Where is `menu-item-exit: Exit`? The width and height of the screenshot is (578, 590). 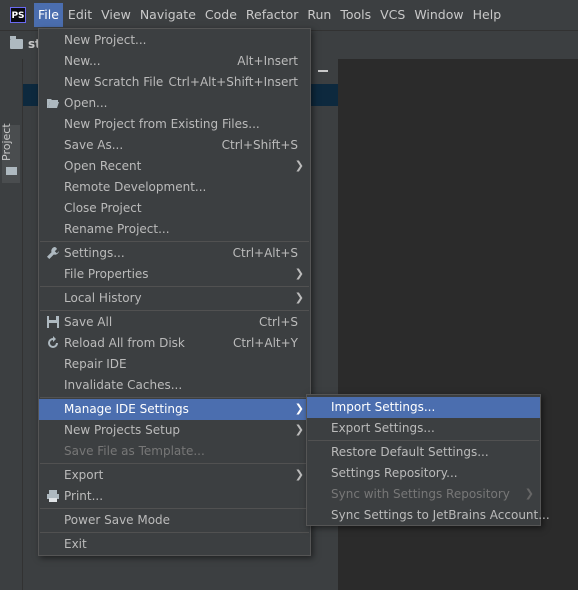
menu-item-exit: Exit is located at coordinates (174, 544).